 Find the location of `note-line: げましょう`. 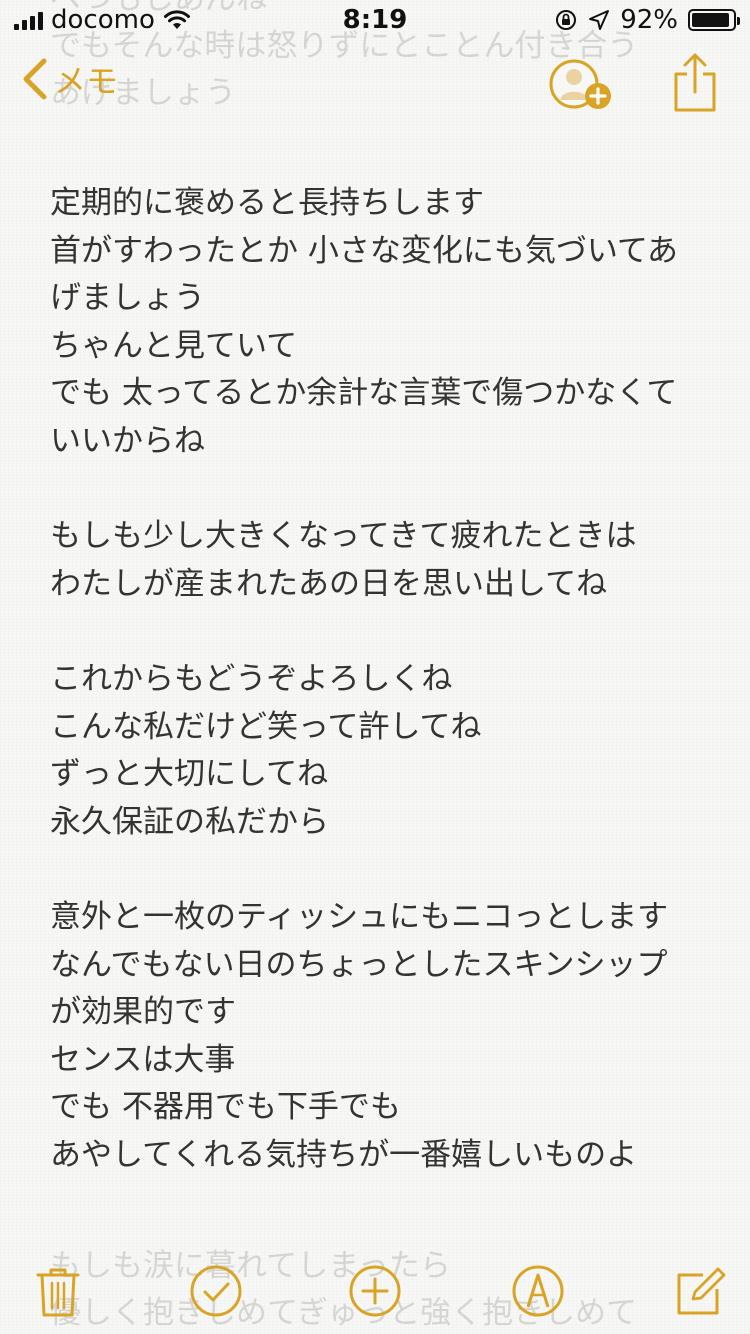

note-line: げましょう is located at coordinates (127, 298).